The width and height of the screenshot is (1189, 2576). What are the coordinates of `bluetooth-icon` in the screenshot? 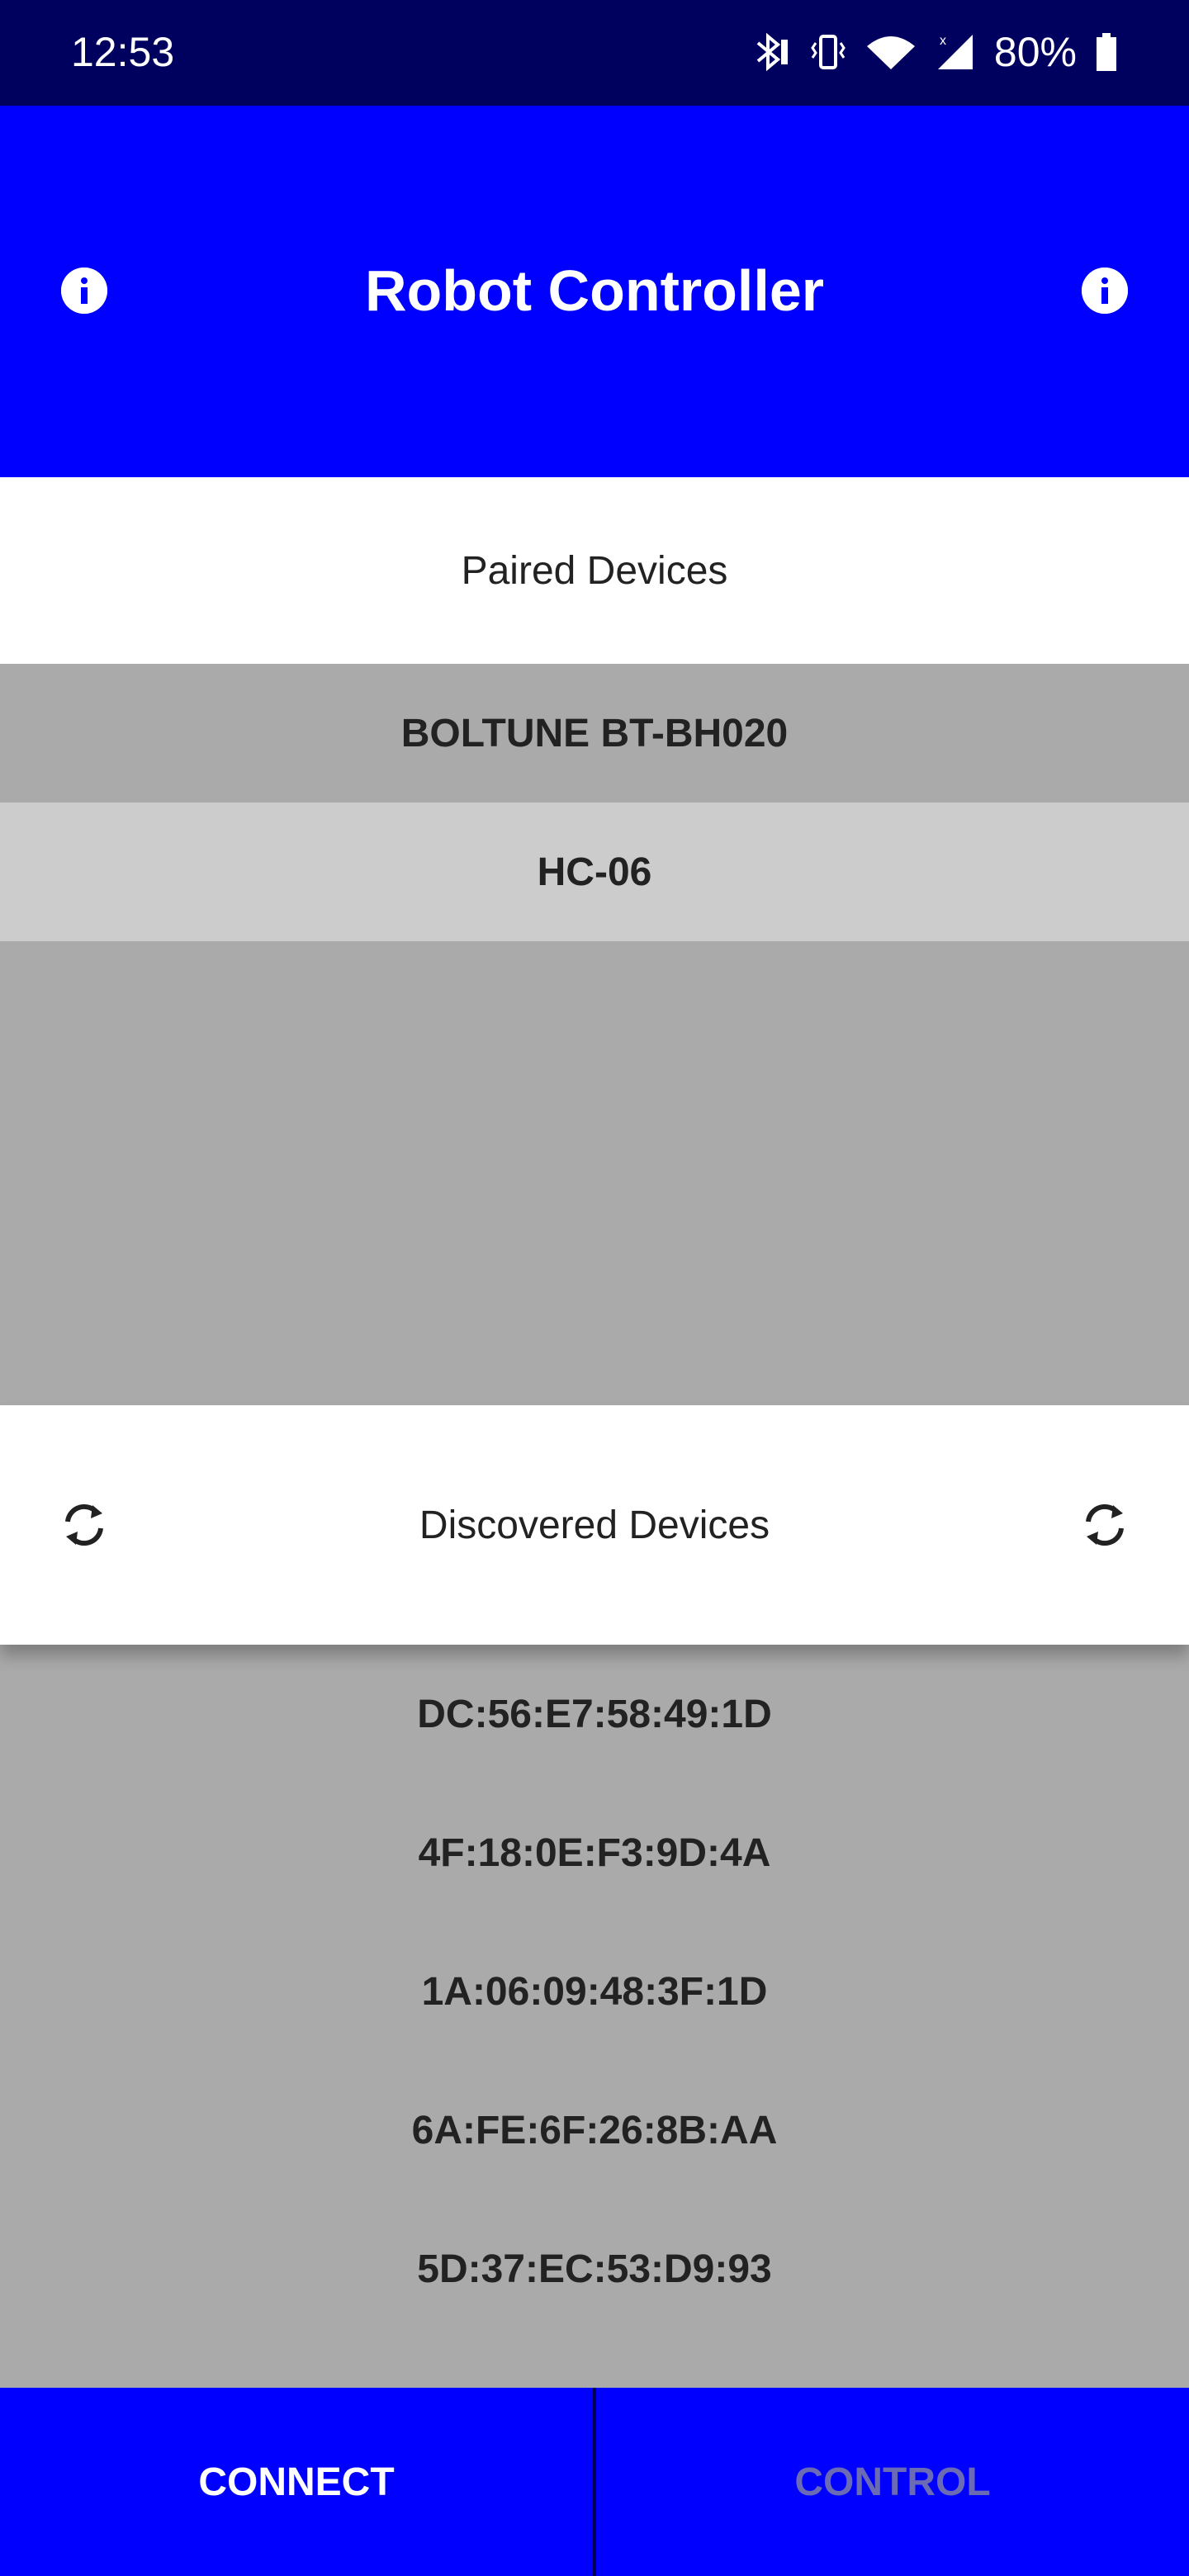 It's located at (772, 52).